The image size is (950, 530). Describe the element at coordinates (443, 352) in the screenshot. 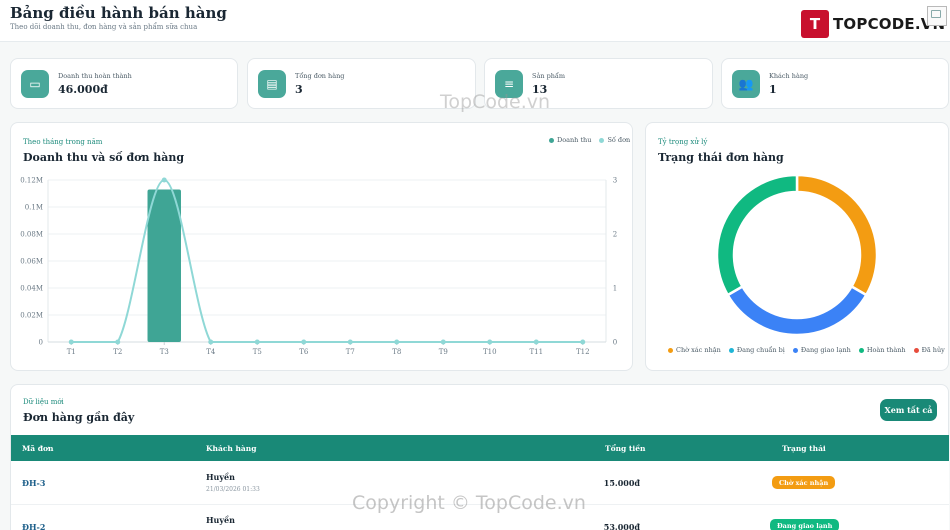

I see `x-tick-label: T9` at that location.